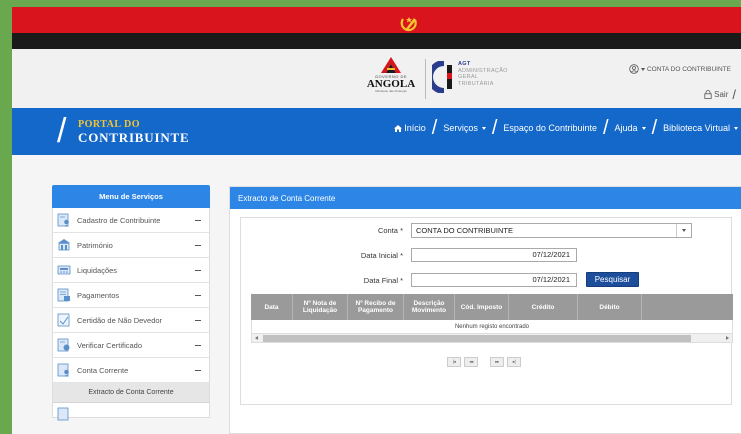 Image resolution: width=741 pixels, height=434 pixels. What do you see at coordinates (131, 196) in the screenshot?
I see `sidebar-title: Menu de Serviços` at bounding box center [131, 196].